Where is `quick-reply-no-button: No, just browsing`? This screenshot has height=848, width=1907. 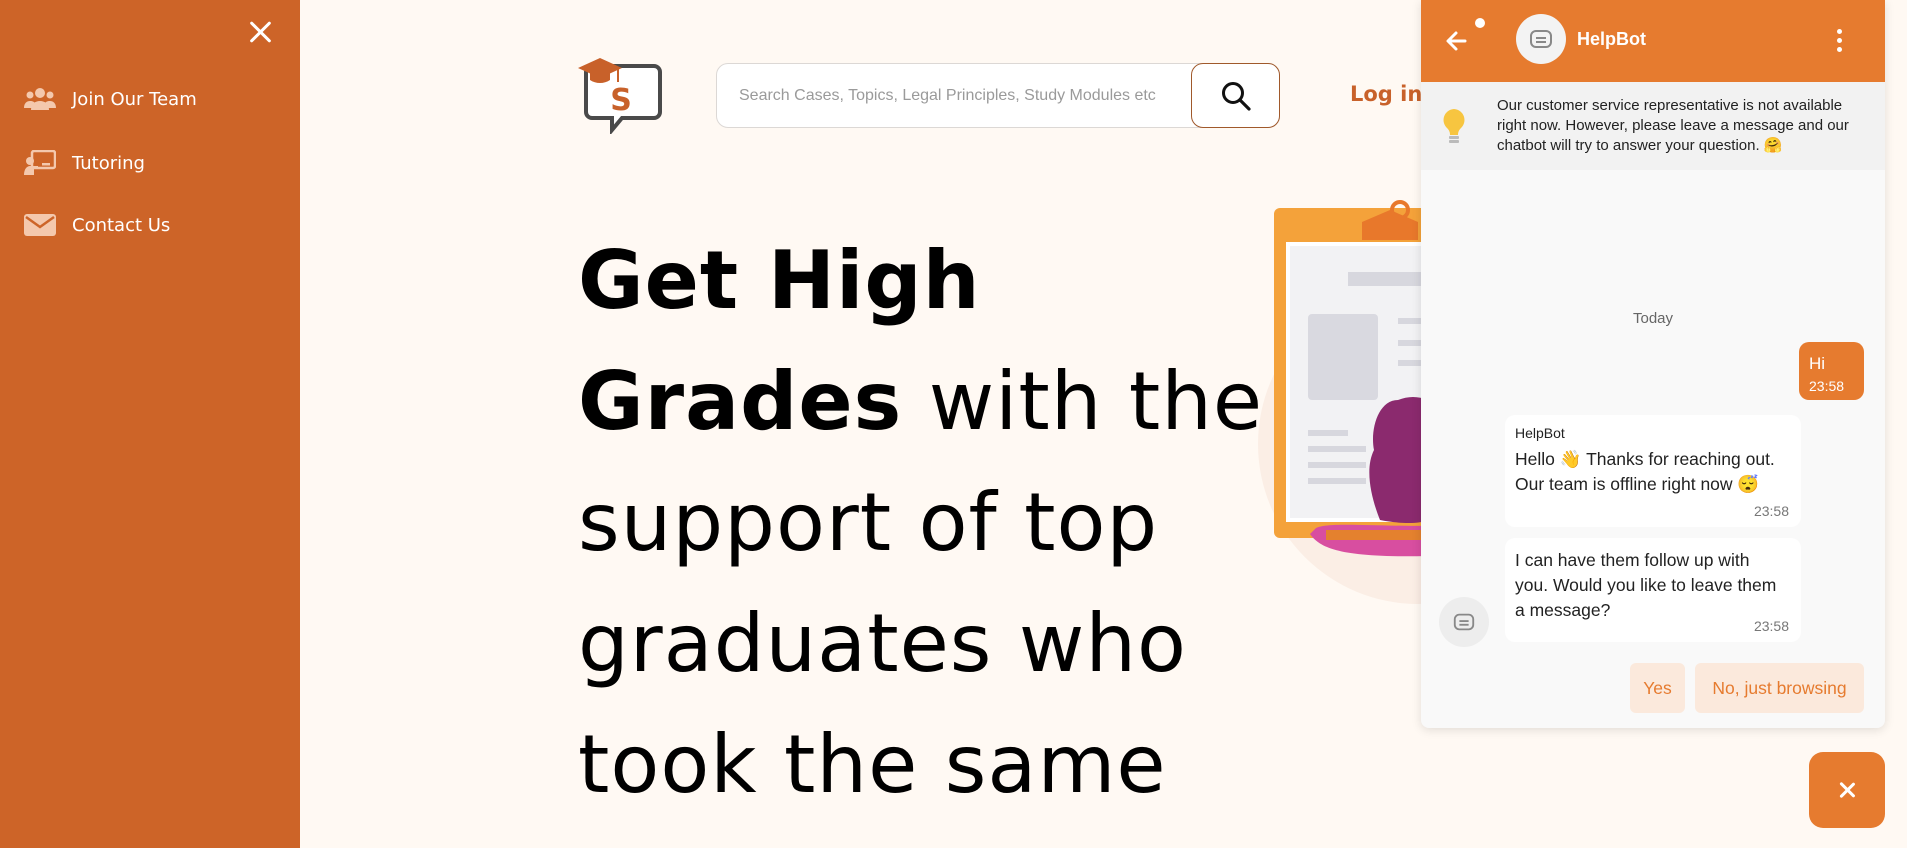 quick-reply-no-button: No, just browsing is located at coordinates (1779, 688).